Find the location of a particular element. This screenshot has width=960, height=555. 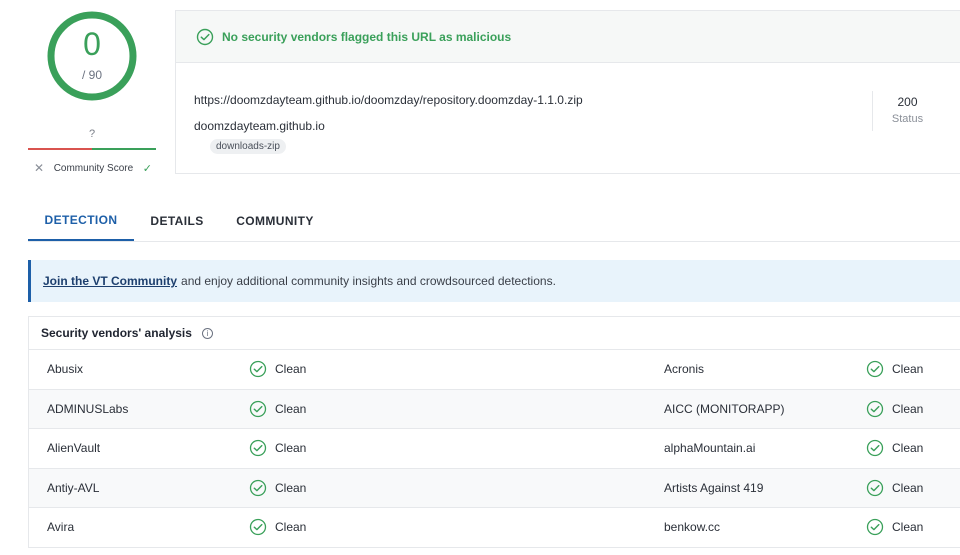

detection-score-ring: 0 / 90 is located at coordinates (92, 56).